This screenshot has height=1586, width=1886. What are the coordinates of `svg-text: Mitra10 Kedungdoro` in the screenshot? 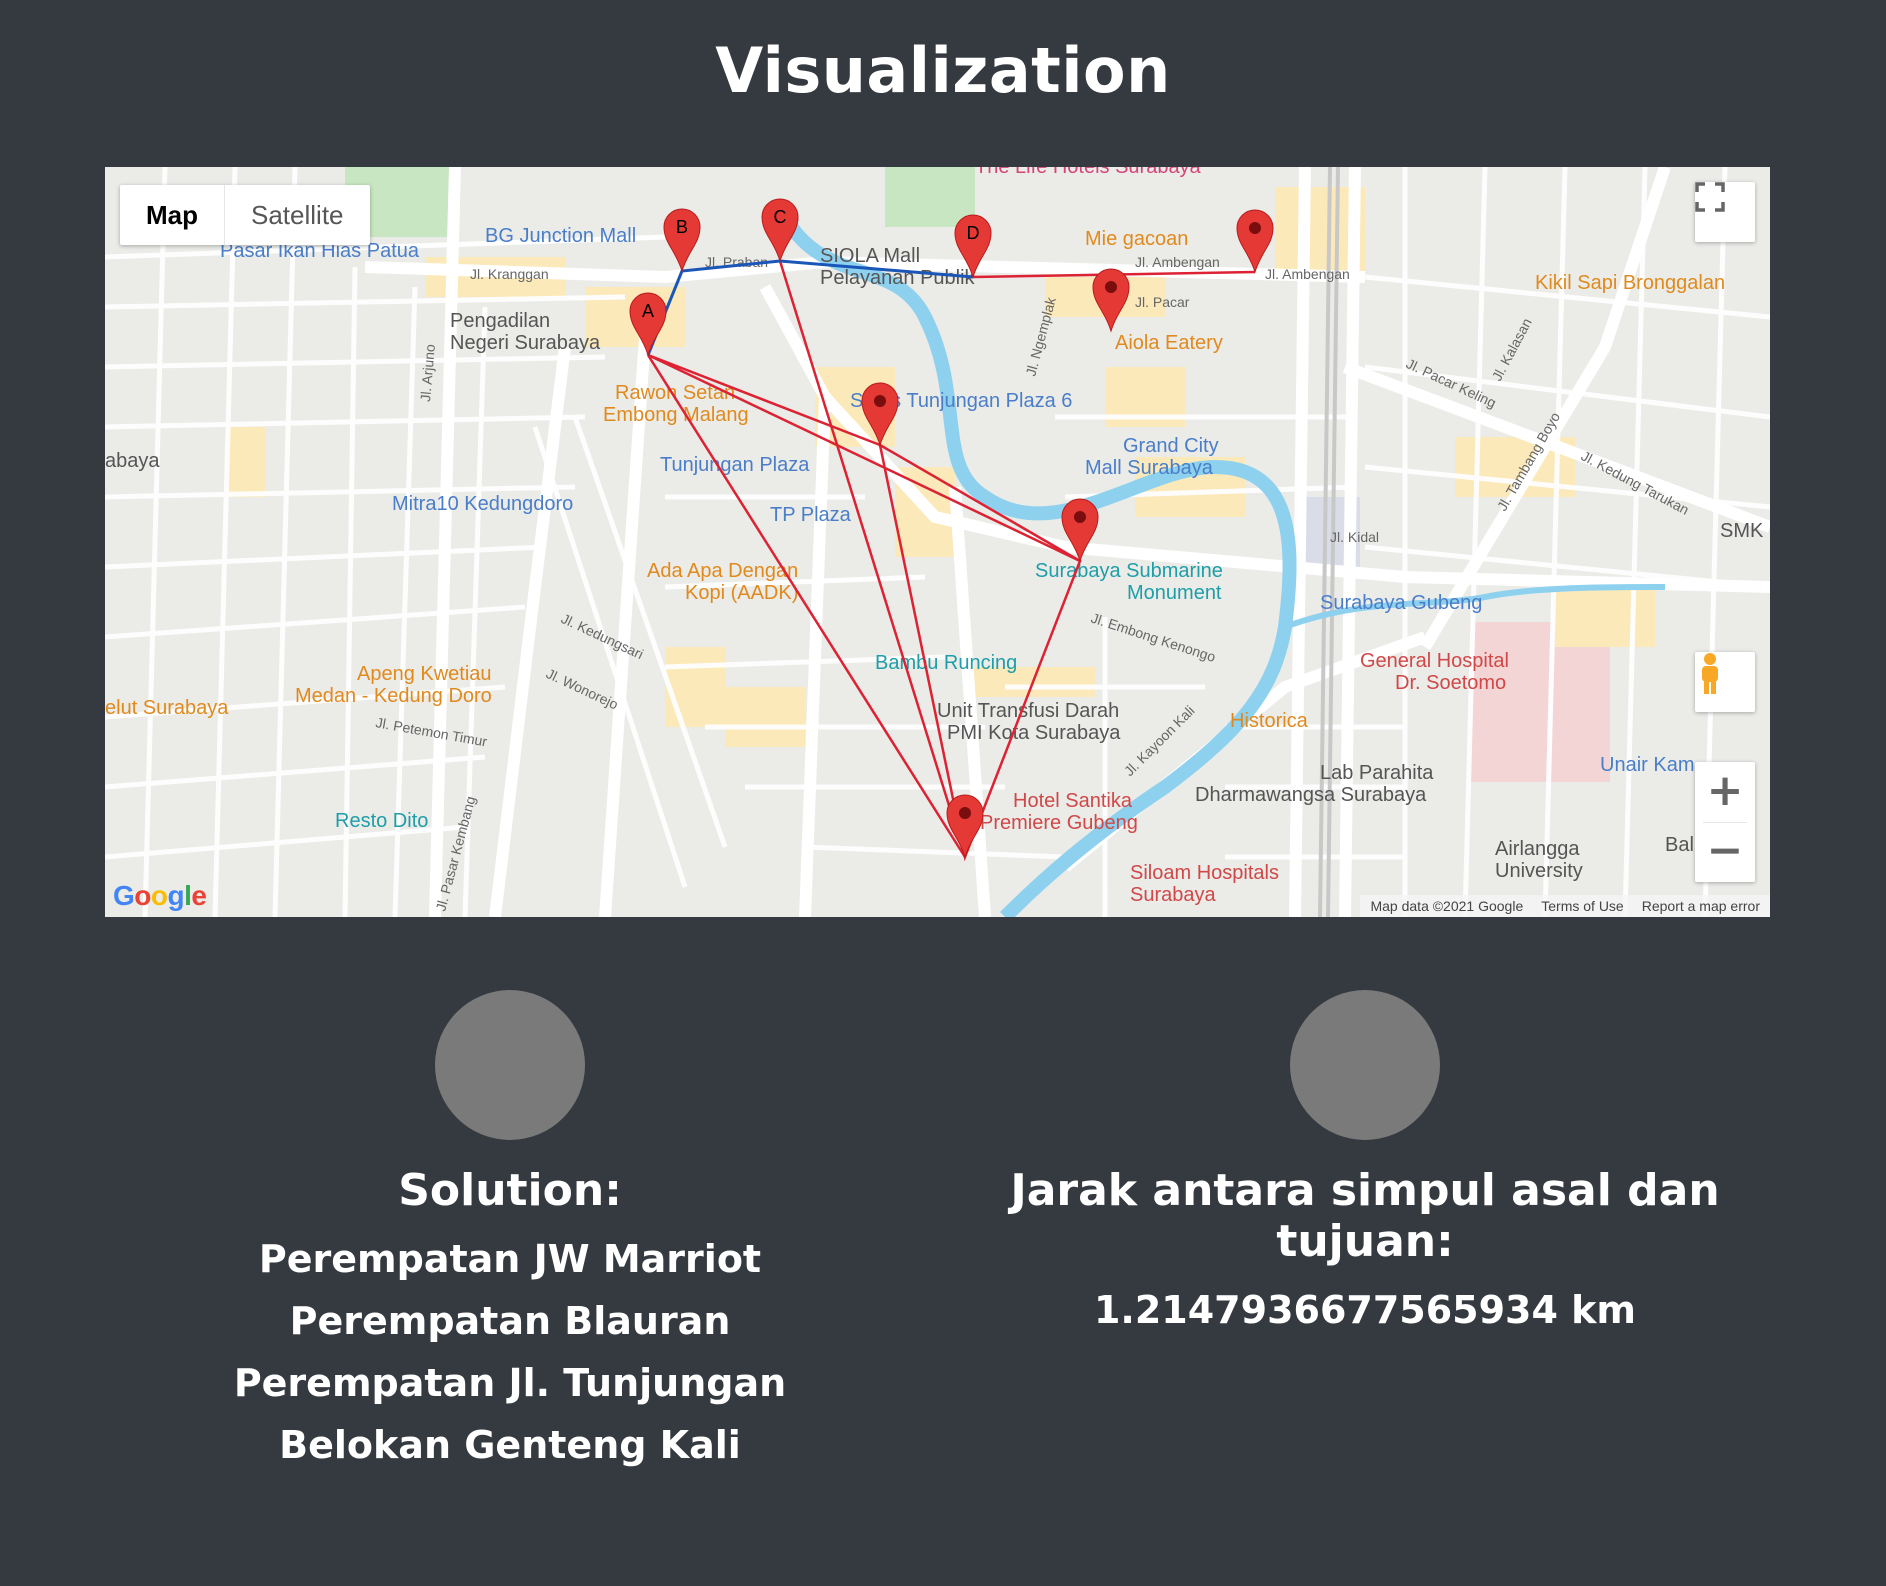 It's located at (482, 504).